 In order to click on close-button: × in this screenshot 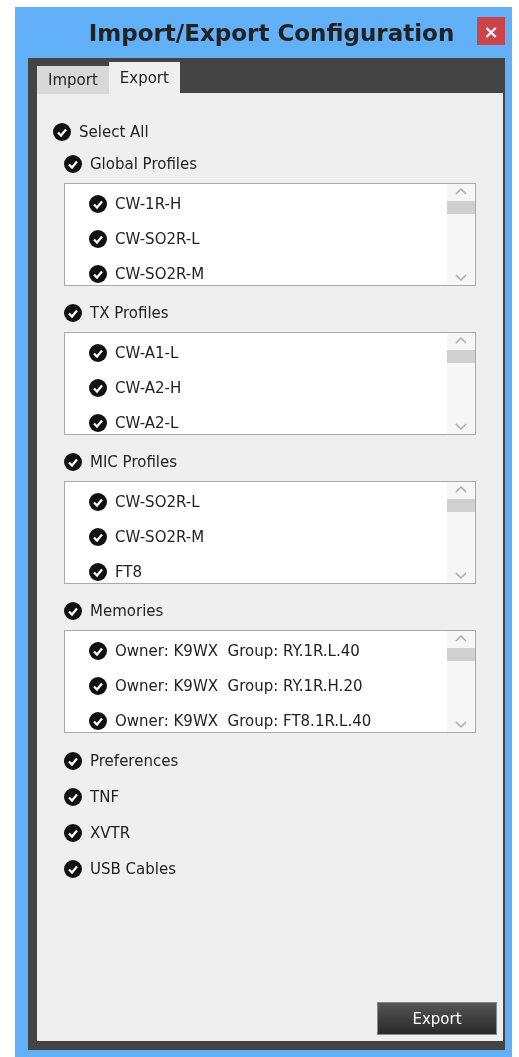, I will do `click(491, 31)`.